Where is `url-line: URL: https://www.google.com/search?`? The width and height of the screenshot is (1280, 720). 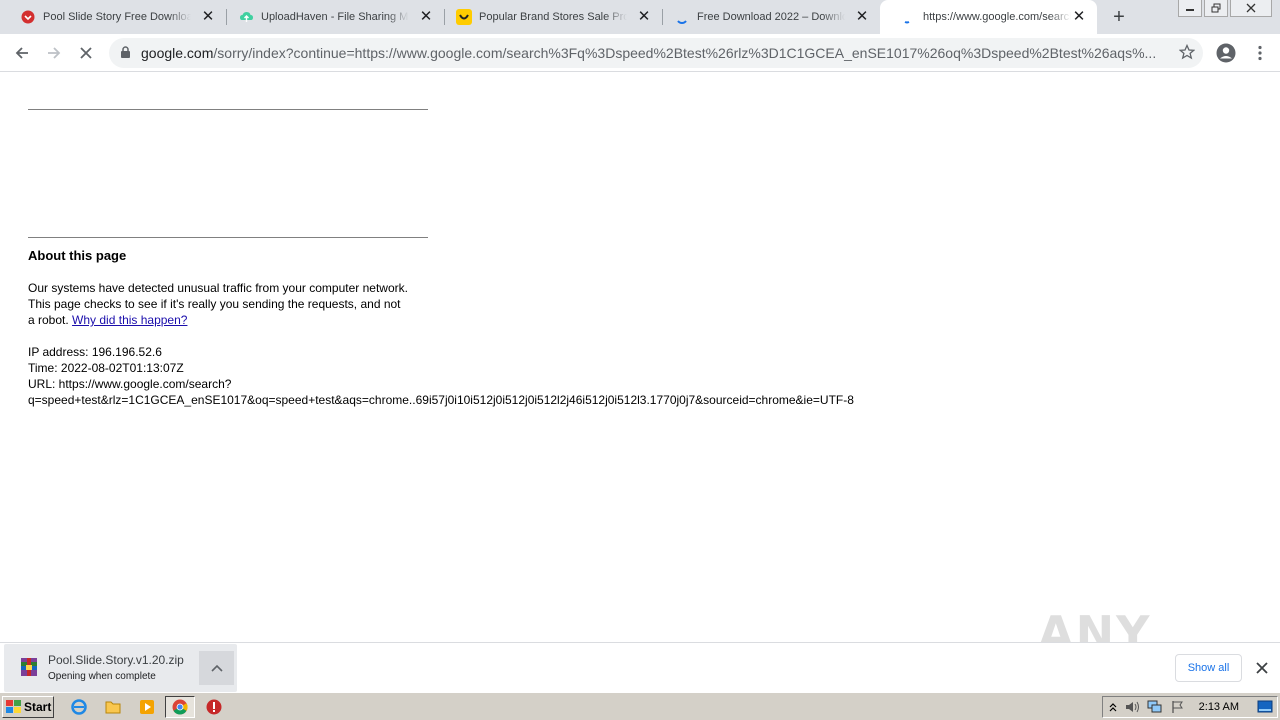
url-line: URL: https://www.google.com/search? is located at coordinates (130, 384).